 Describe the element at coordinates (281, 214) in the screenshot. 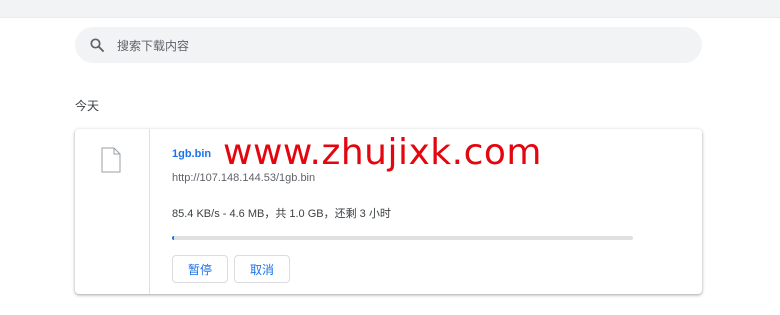

I see `download-status: 85.4 KB/s - 4.6 MB，共 1.0 GB，还剩 3 小时` at that location.